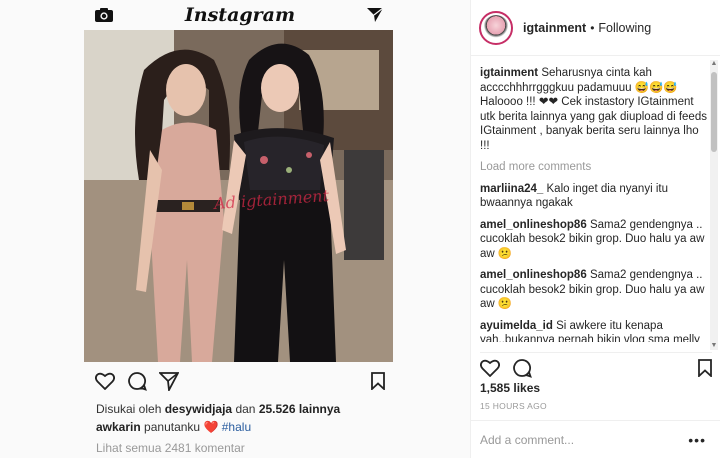 Image resolution: width=720 pixels, height=458 pixels. I want to click on more-icon: •••, so click(697, 440).